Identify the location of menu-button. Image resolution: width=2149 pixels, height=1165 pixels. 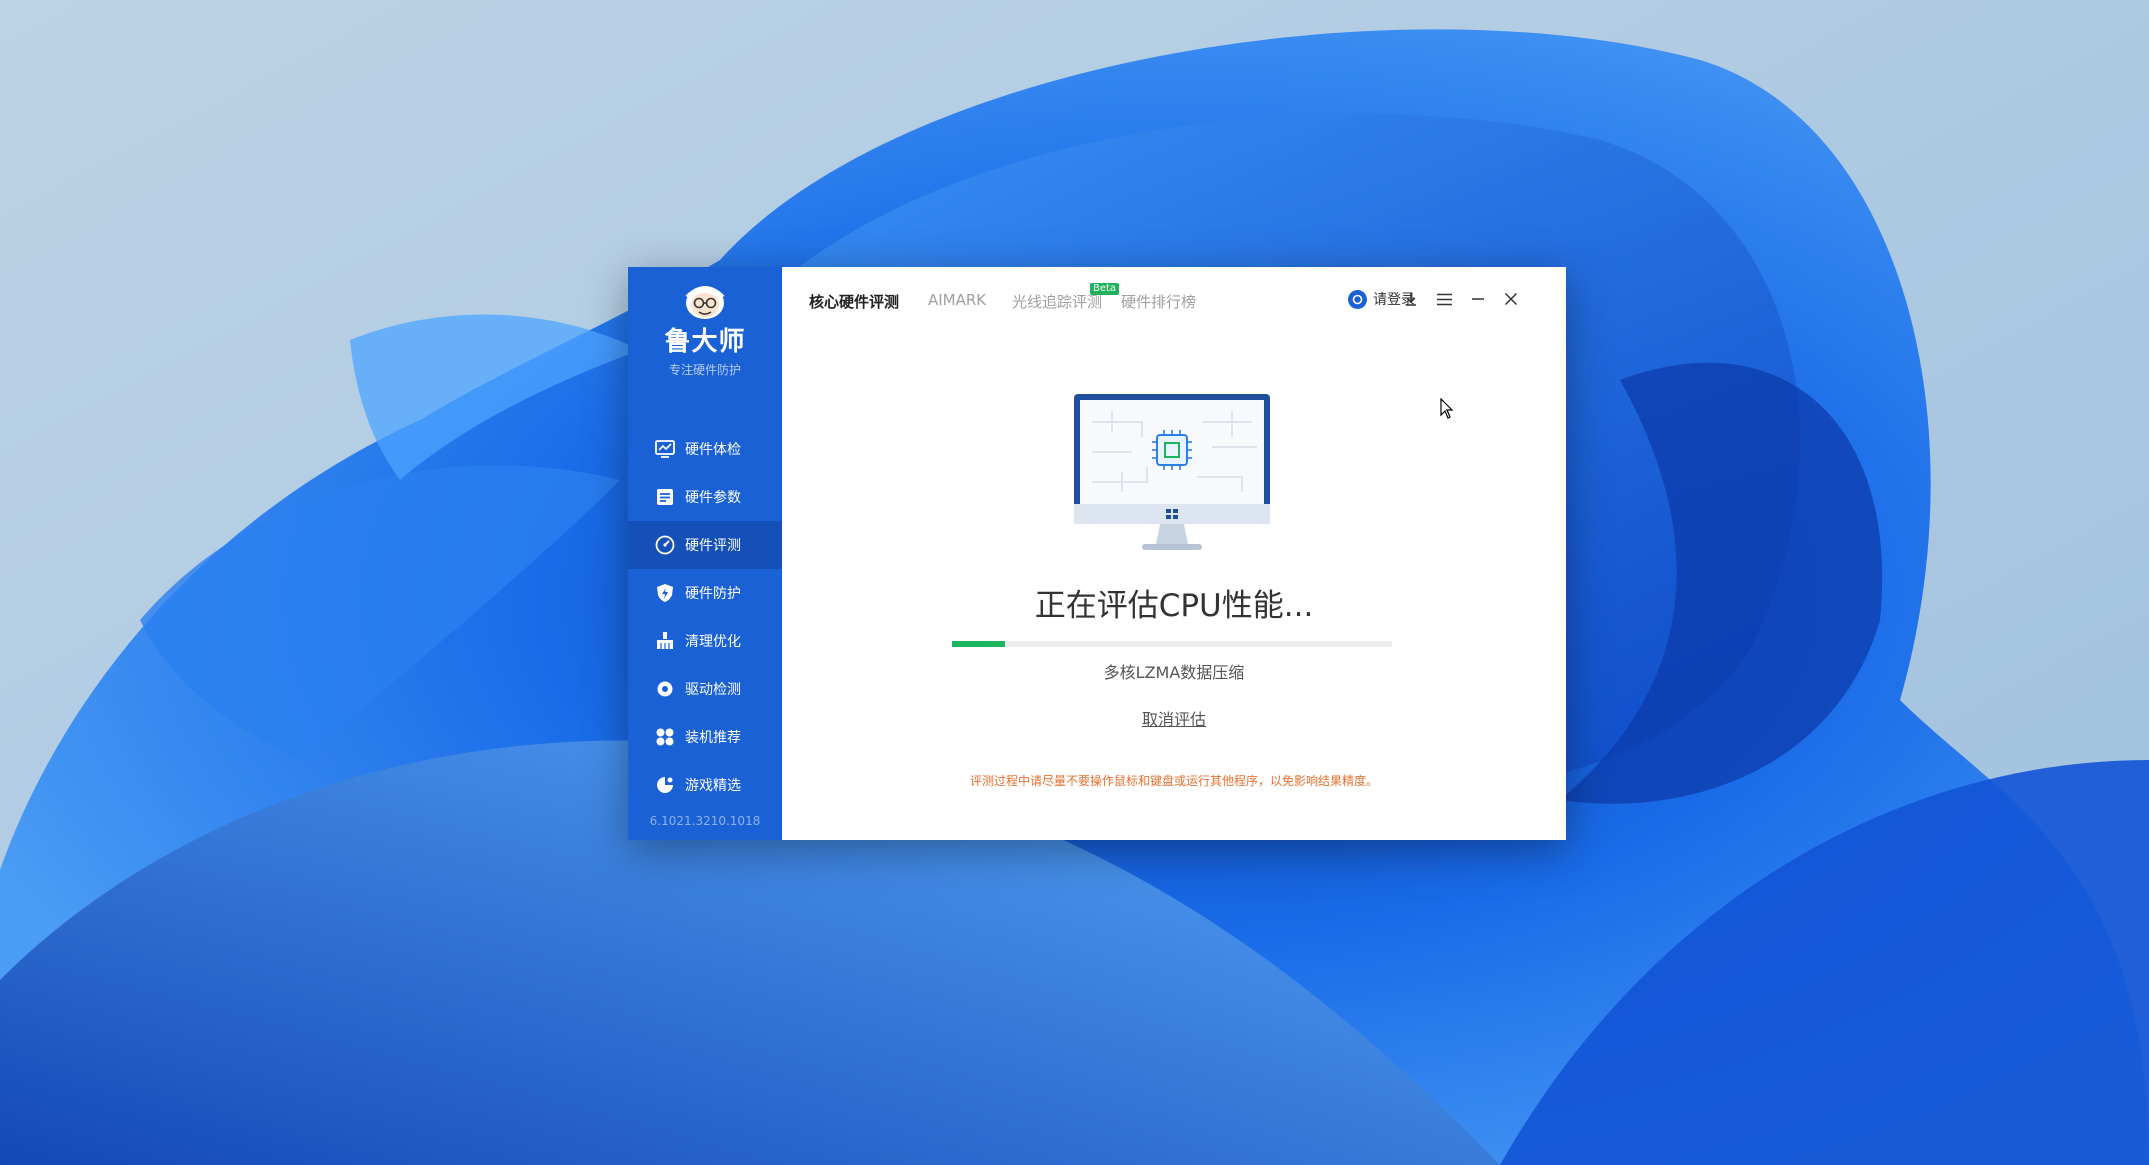
(1444, 299).